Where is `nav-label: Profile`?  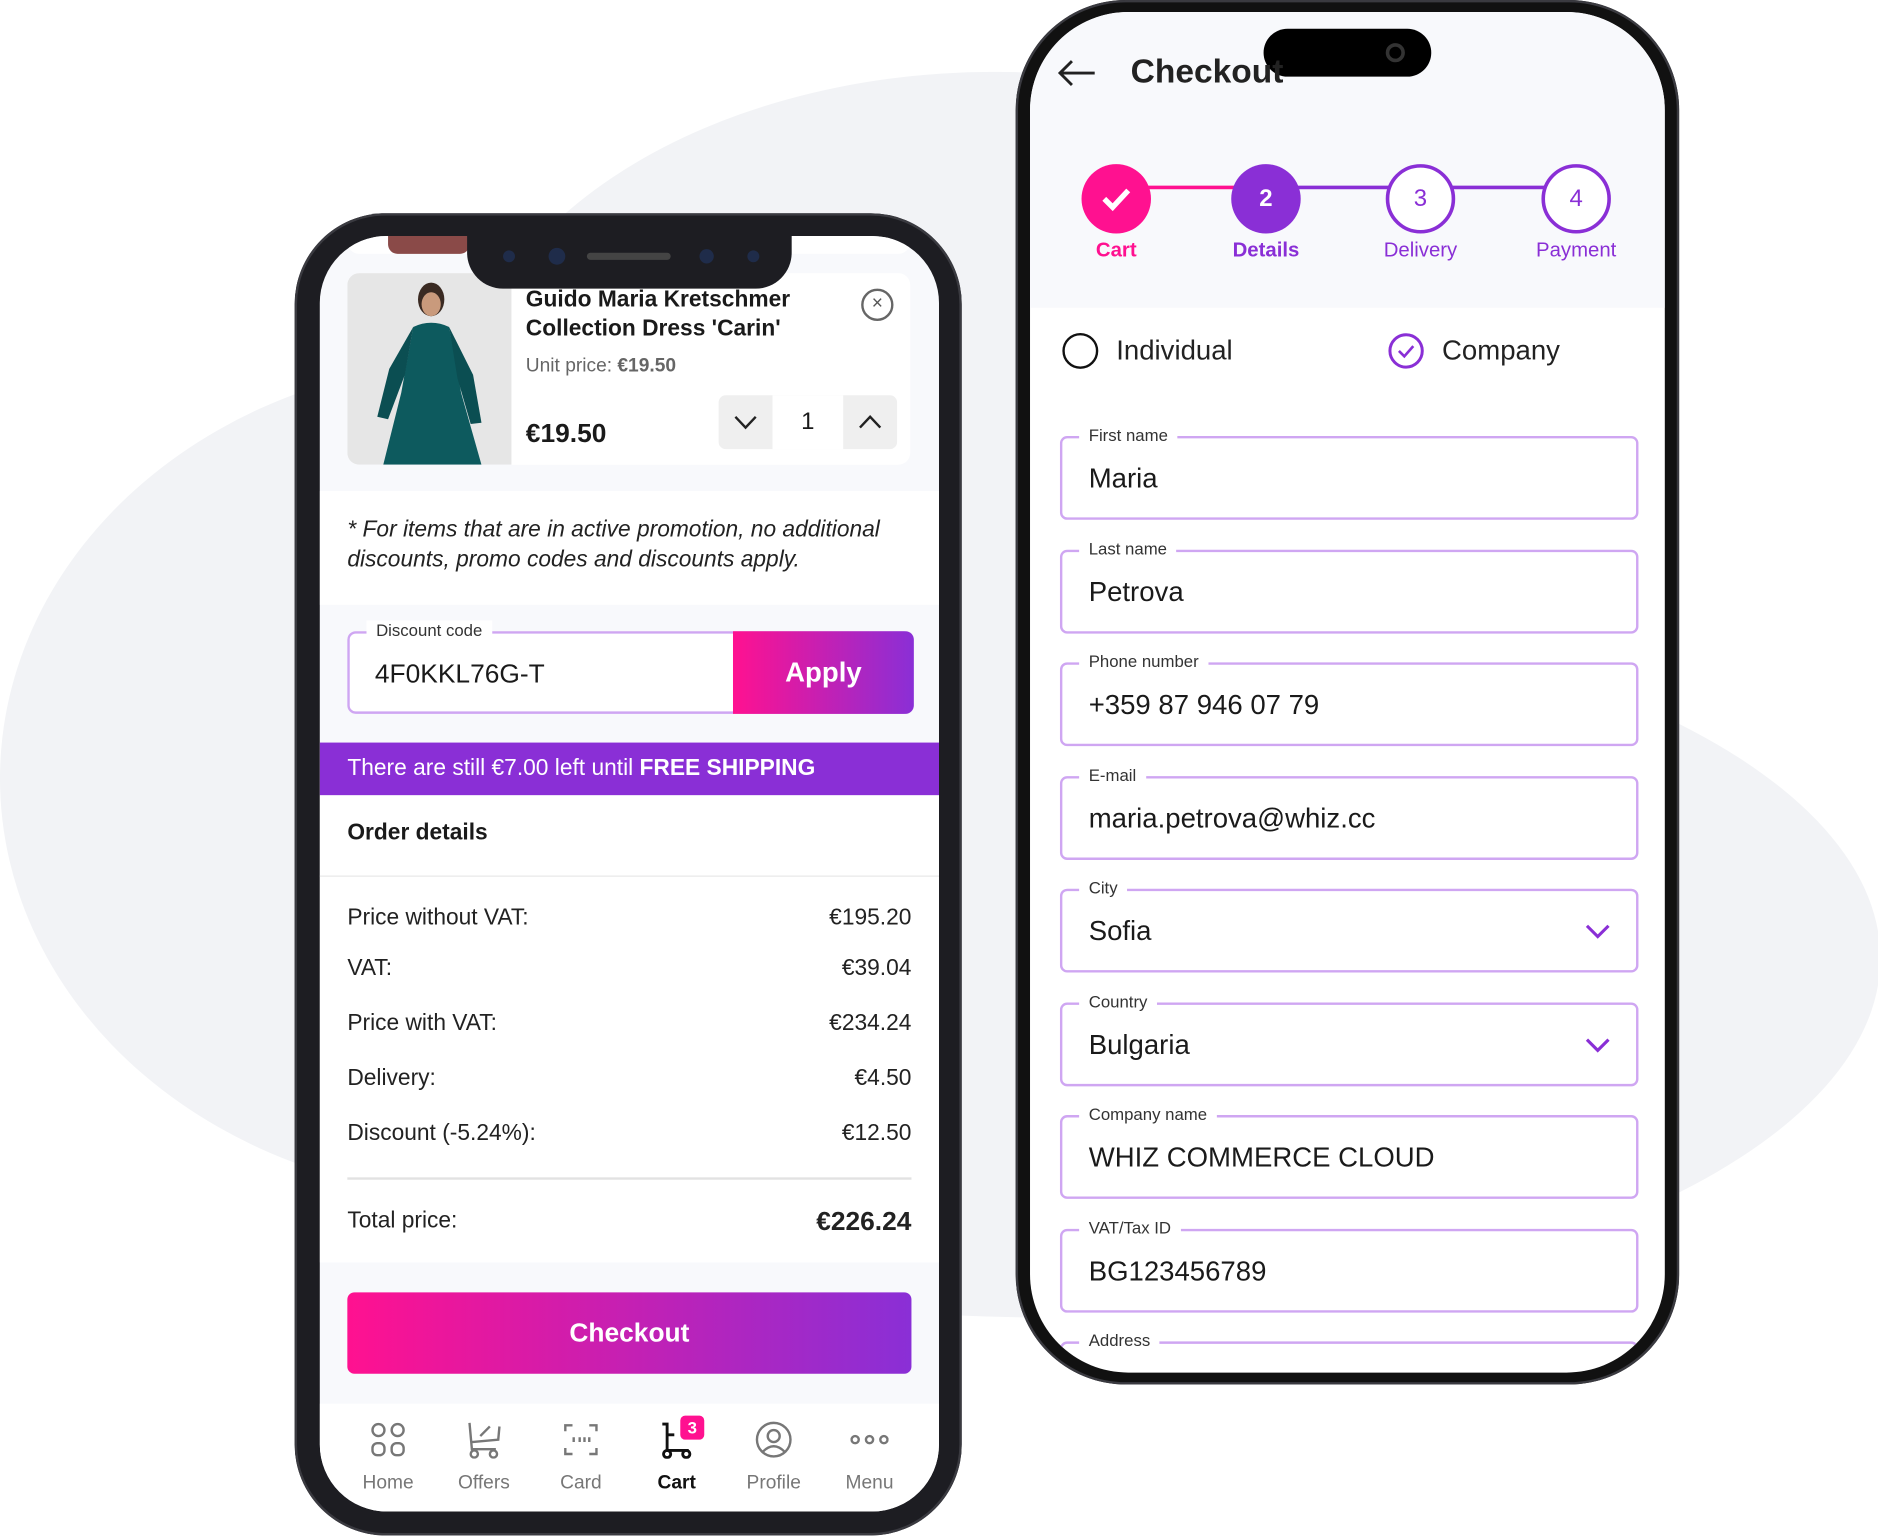 nav-label: Profile is located at coordinates (773, 1483).